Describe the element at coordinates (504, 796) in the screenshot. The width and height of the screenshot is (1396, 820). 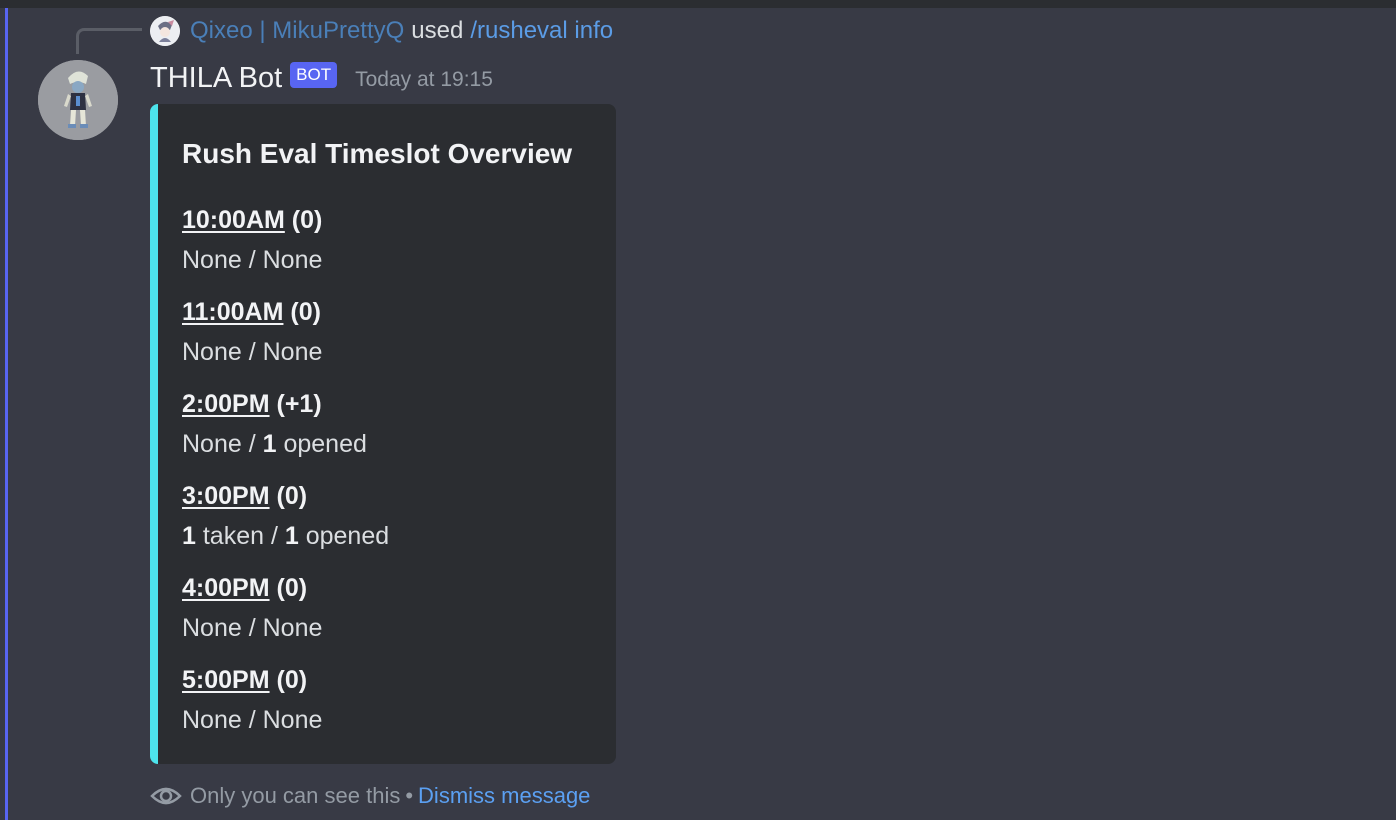
I see `dismiss-message-link: Dismiss message` at that location.